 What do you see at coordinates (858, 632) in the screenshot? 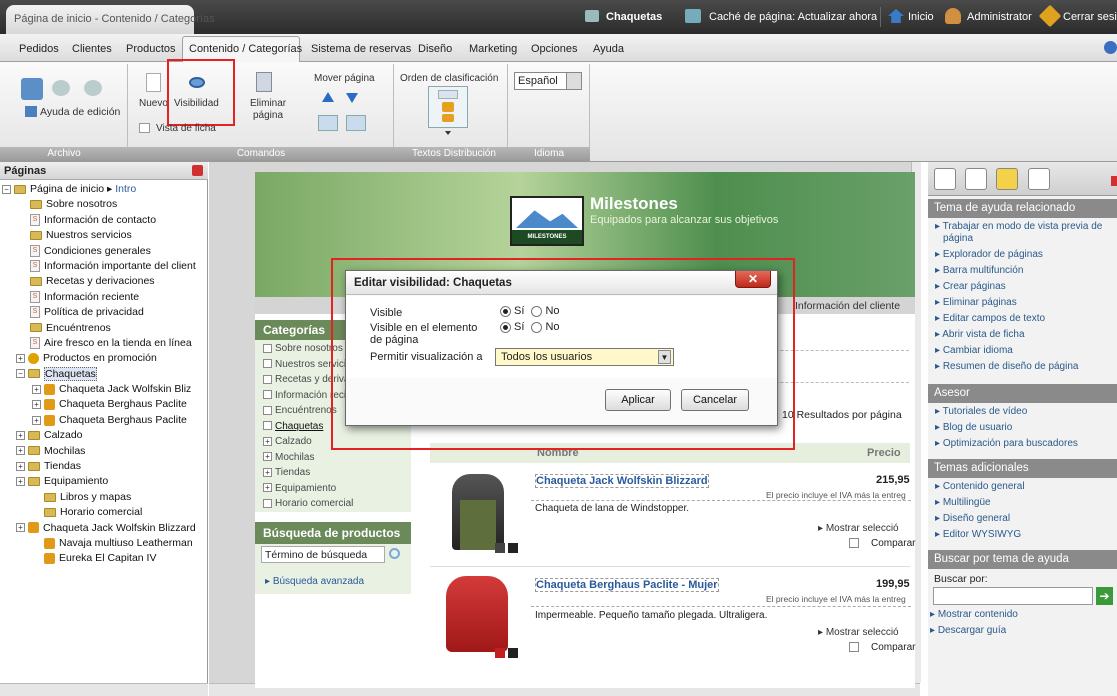
I see `show-selection-2: ▸ Mostrar selecció` at bounding box center [858, 632].